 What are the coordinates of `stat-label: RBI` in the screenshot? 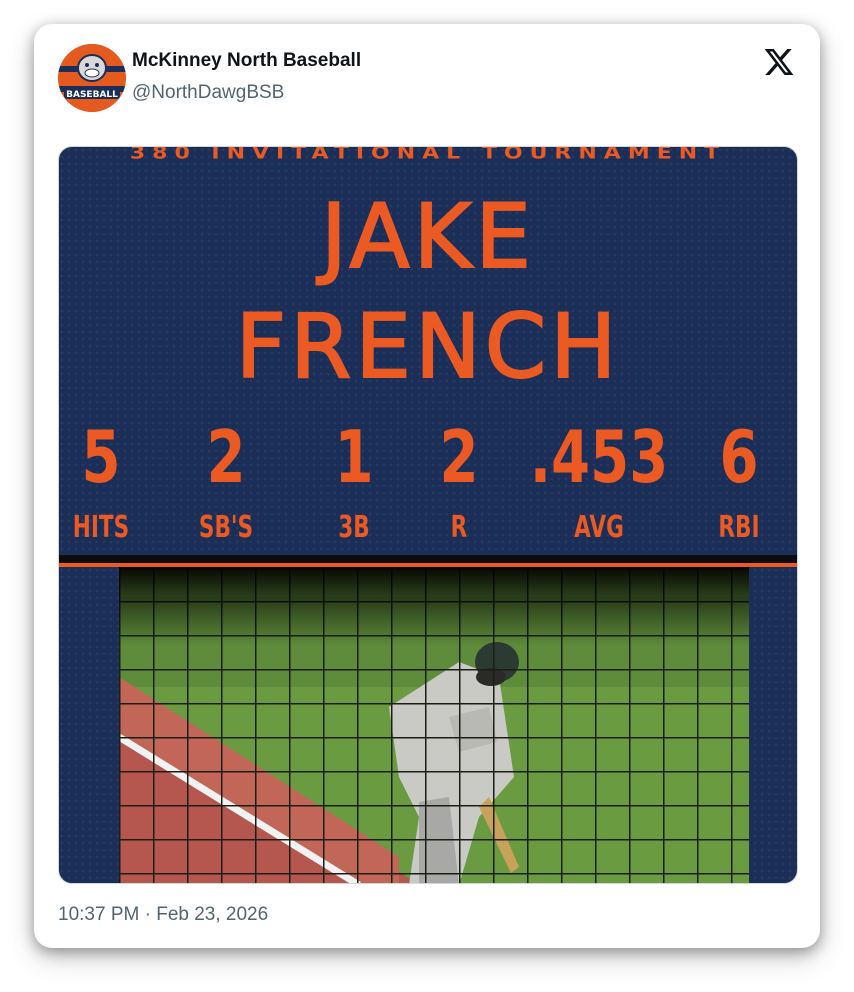 It's located at (739, 527).